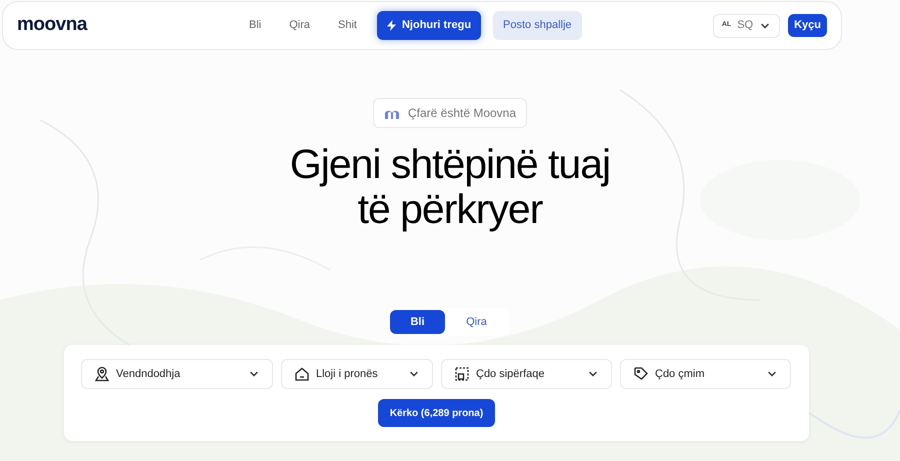 The width and height of the screenshot is (900, 461). What do you see at coordinates (705, 374) in the screenshot?
I see `filter-dropdown: Çdo çmim` at bounding box center [705, 374].